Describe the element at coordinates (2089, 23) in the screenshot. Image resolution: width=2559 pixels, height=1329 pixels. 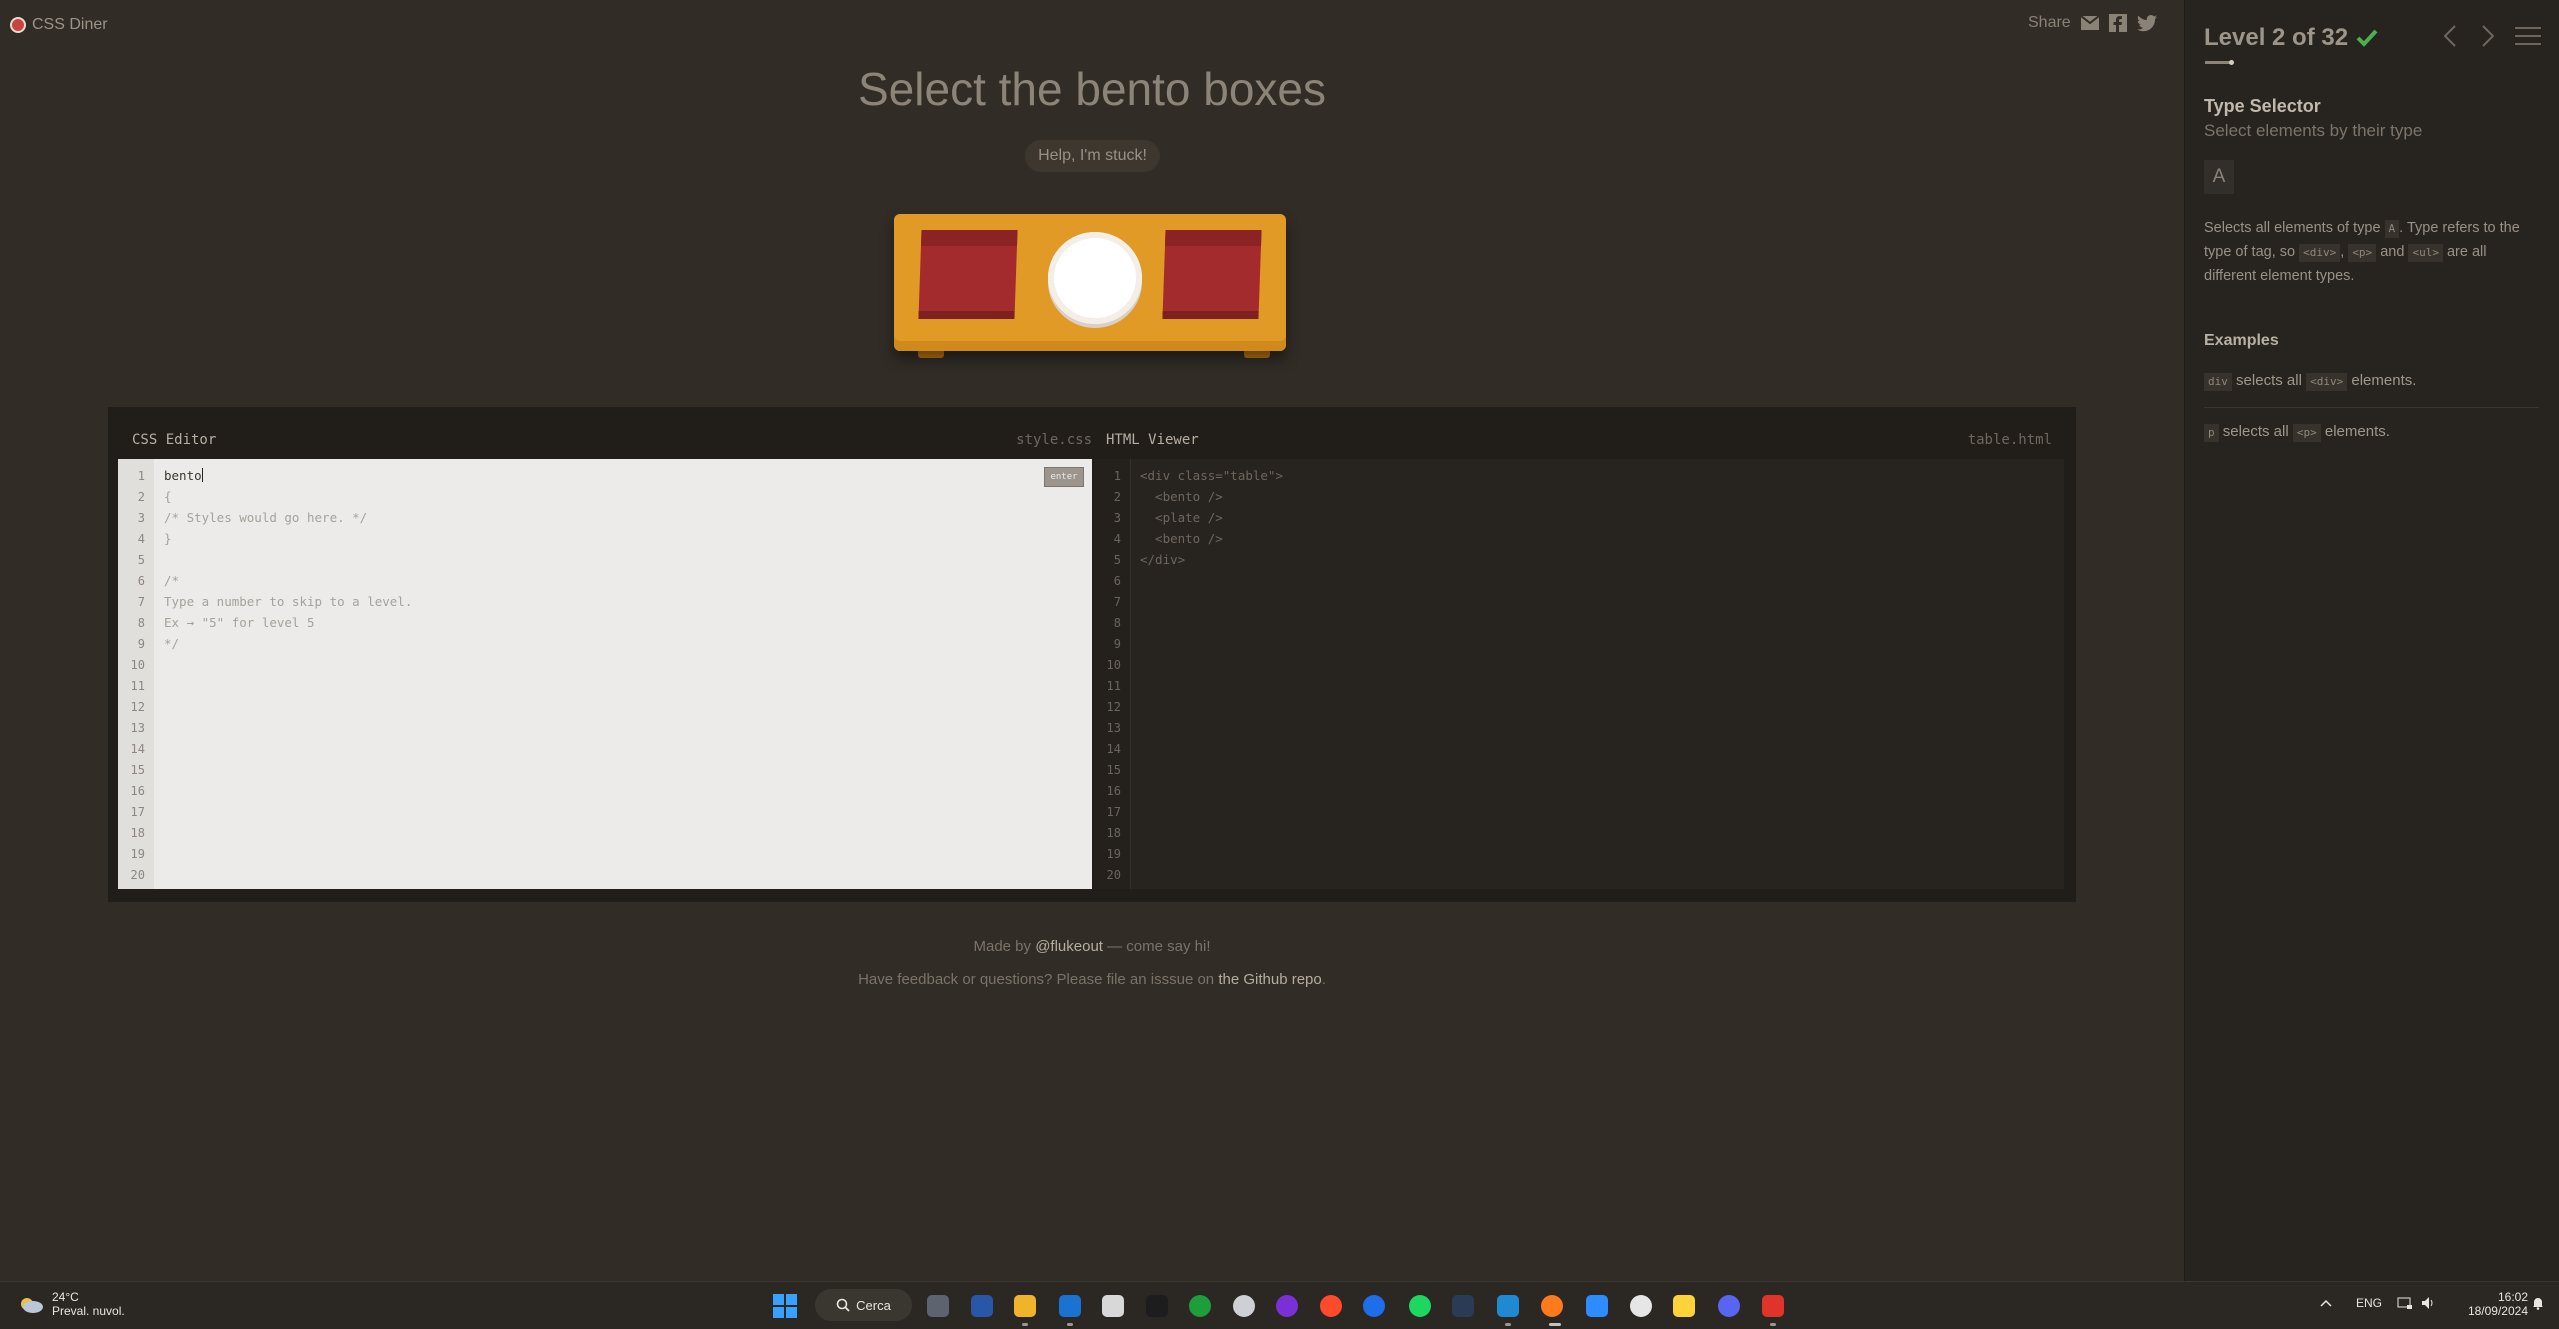
I see `email-icon` at that location.